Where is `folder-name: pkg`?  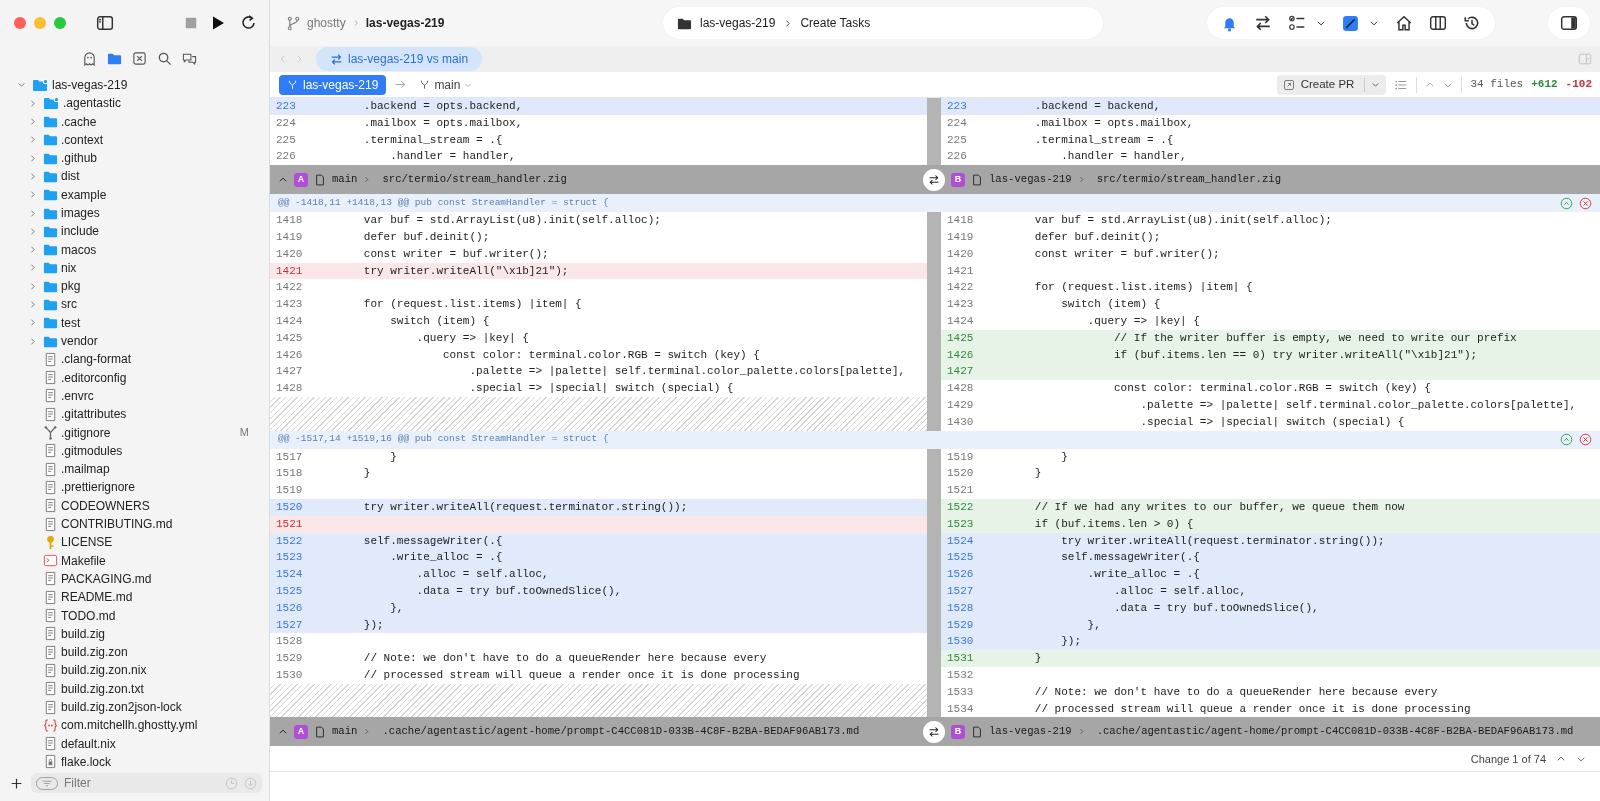 folder-name: pkg is located at coordinates (71, 286).